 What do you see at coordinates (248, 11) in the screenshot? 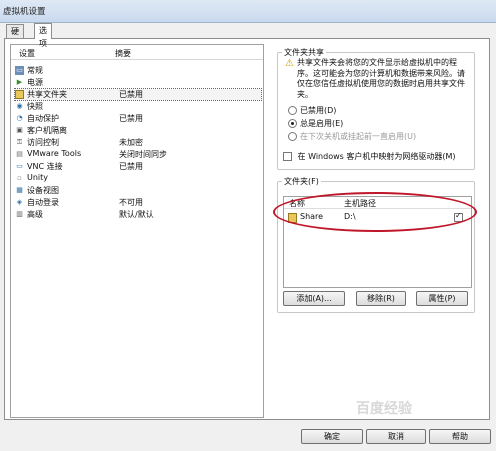
I see `title-bar: 虚拟机设置` at bounding box center [248, 11].